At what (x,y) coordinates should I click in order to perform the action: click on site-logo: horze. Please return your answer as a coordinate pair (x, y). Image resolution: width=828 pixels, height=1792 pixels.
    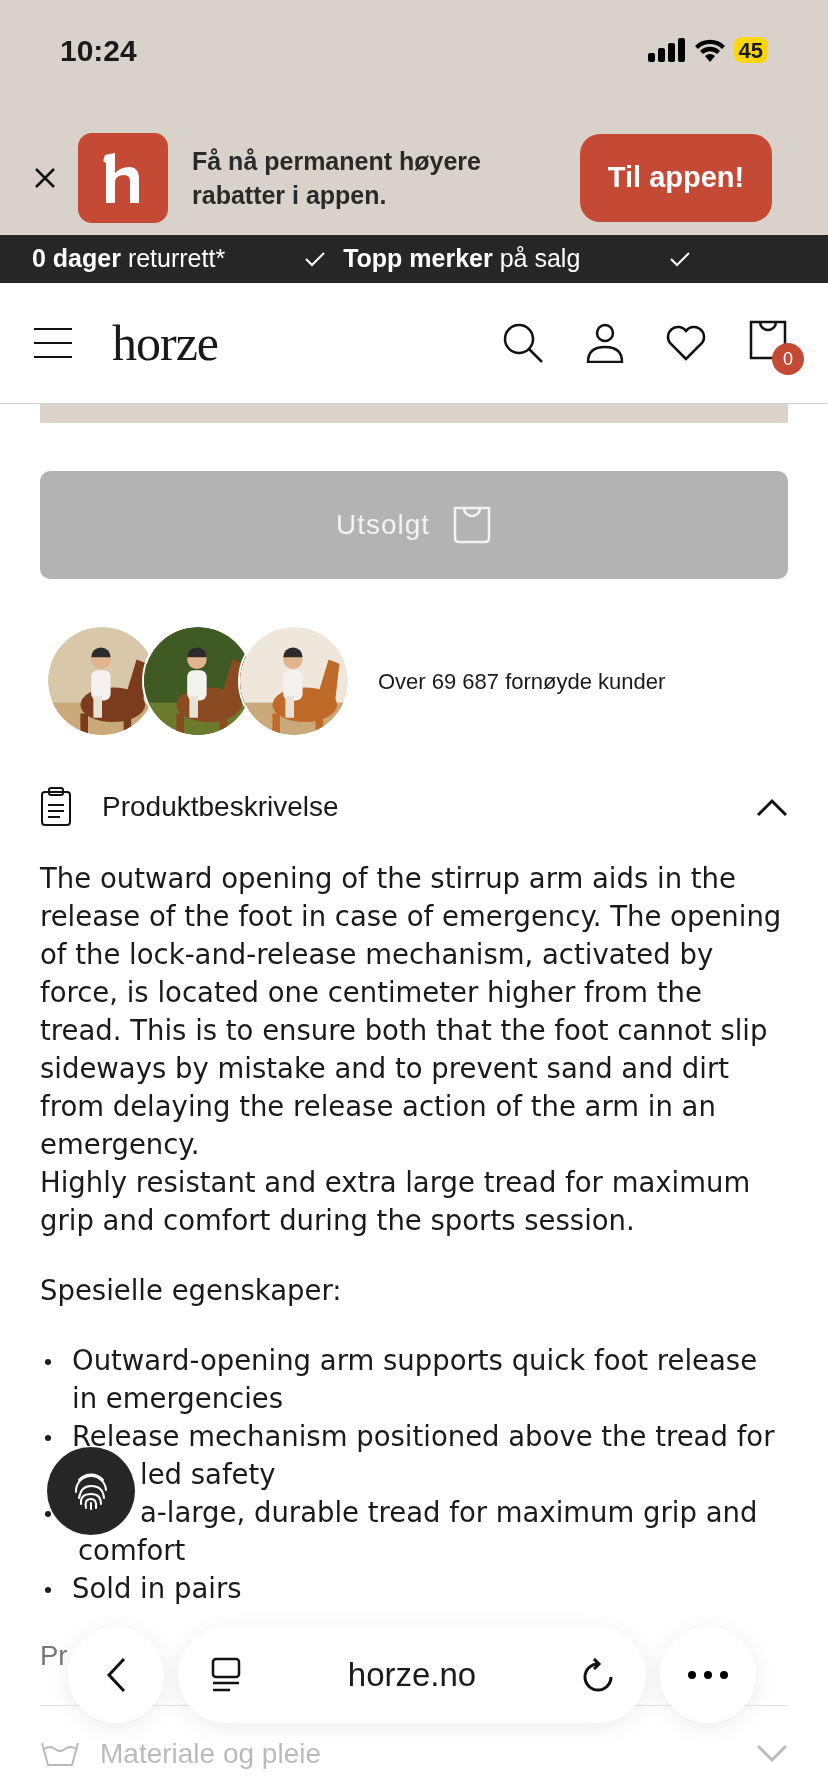
    Looking at the image, I should click on (165, 343).